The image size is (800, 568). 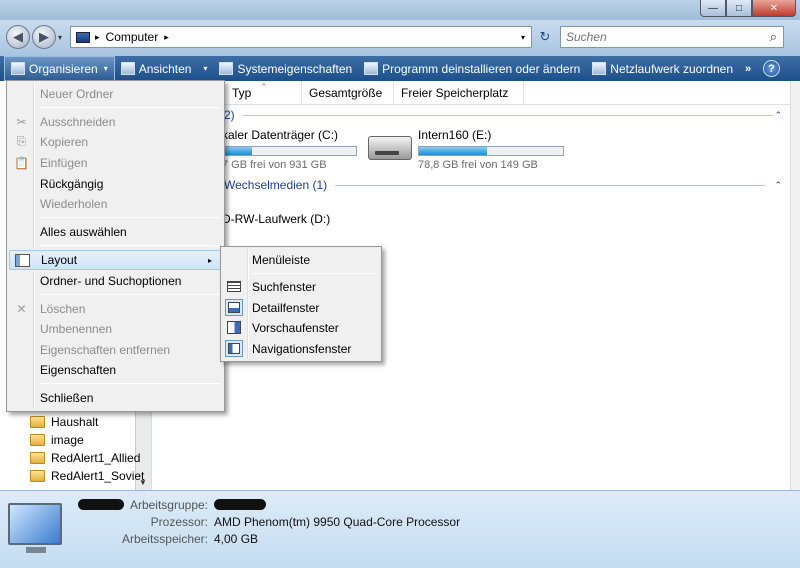 What do you see at coordinates (132, 37) in the screenshot?
I see `breadcrumb-computer: Computer` at bounding box center [132, 37].